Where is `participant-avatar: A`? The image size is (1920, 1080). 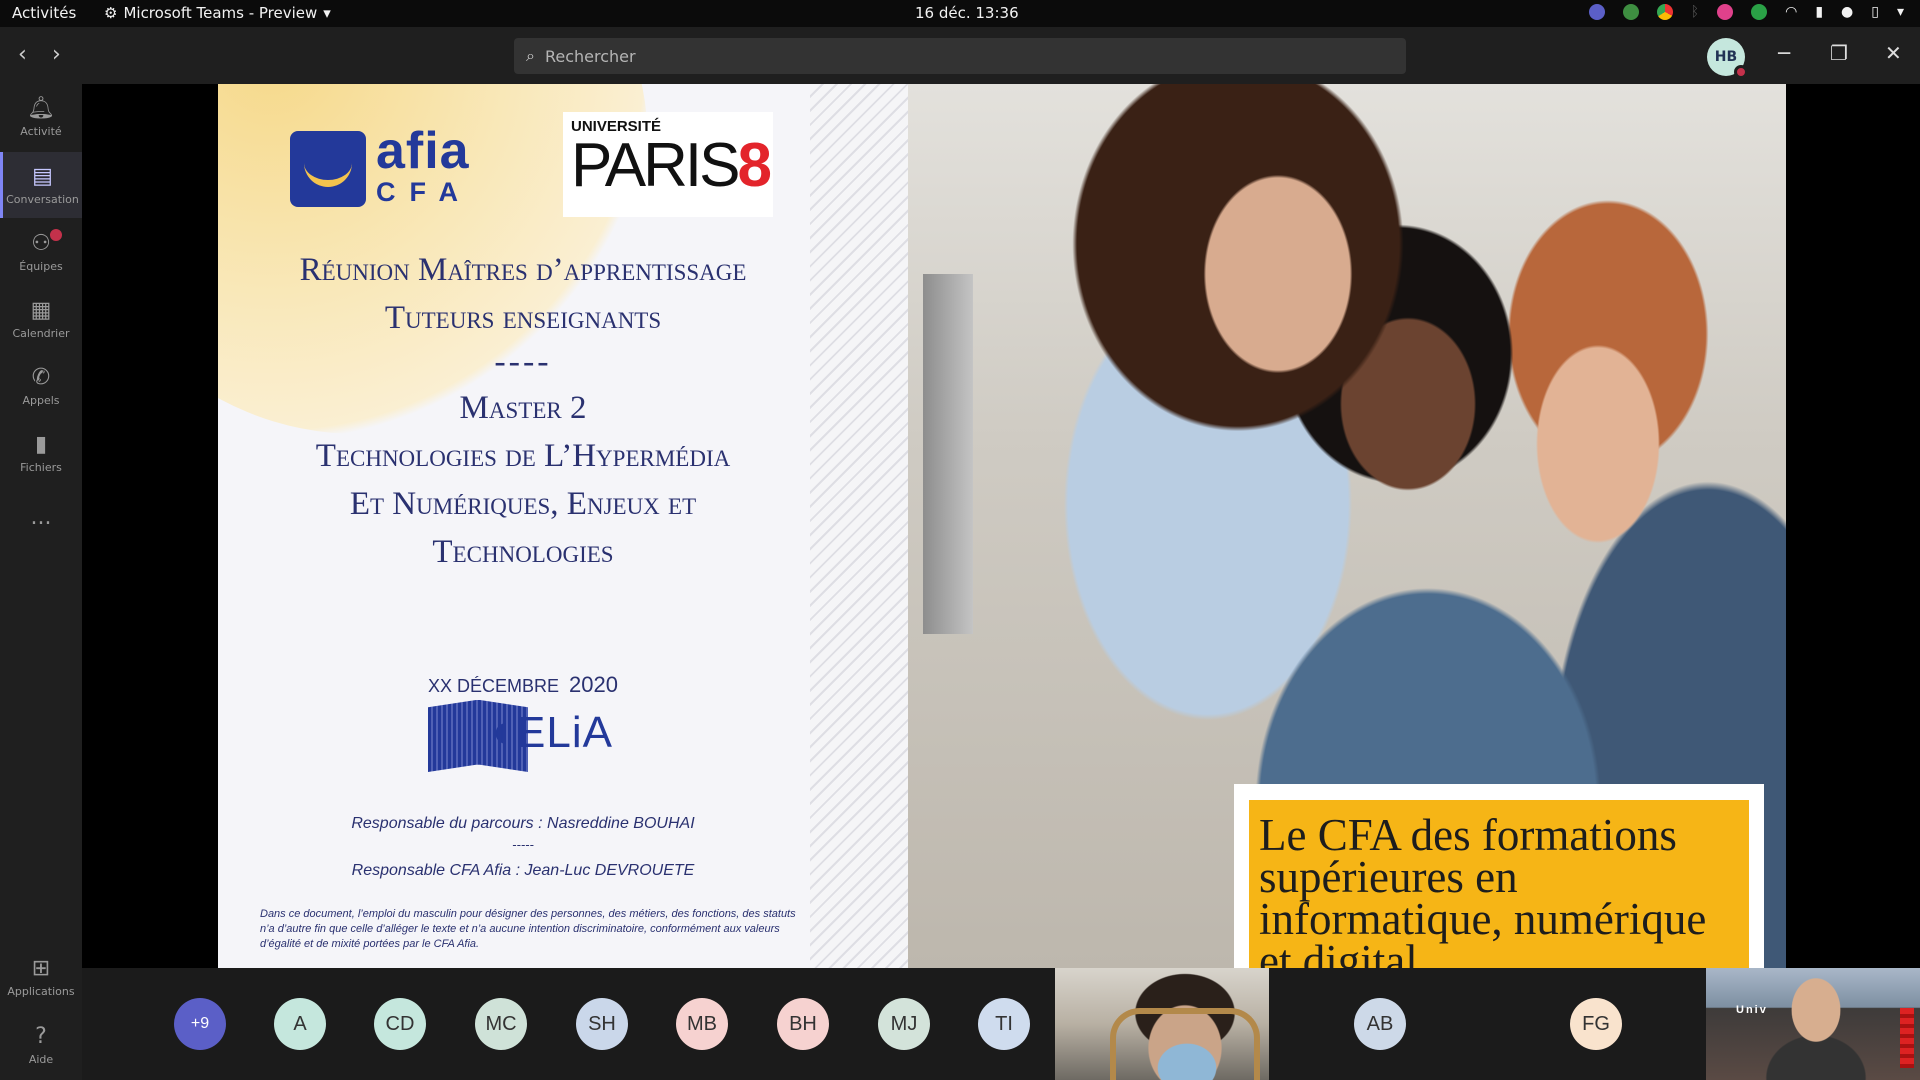
participant-avatar: A is located at coordinates (300, 1024).